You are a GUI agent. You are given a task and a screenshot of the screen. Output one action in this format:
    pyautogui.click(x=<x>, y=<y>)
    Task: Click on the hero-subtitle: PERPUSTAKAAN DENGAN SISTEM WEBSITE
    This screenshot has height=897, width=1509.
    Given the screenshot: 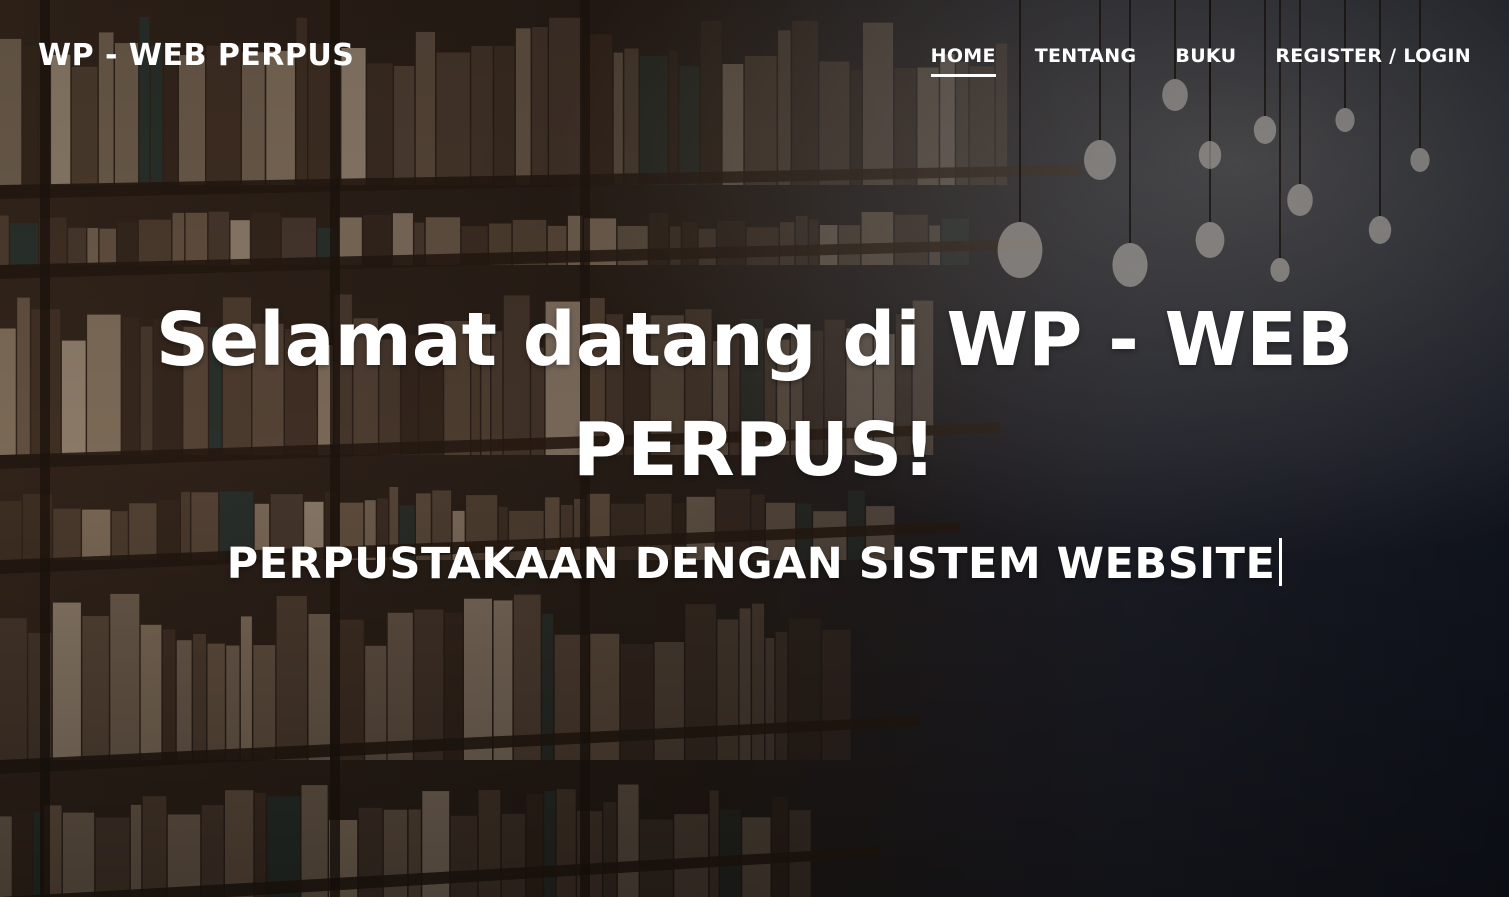 What is the action you would take?
    pyautogui.click(x=754, y=563)
    